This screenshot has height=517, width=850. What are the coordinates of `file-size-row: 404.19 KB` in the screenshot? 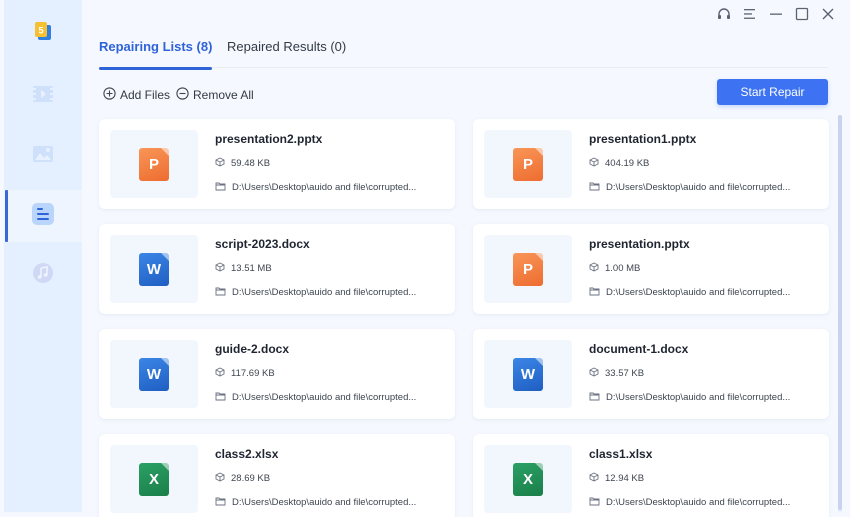 It's located at (619, 163).